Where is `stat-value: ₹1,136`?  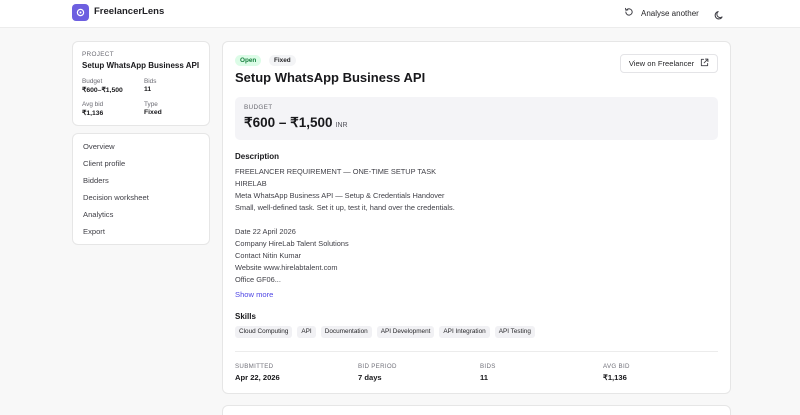
stat-value: ₹1,136 is located at coordinates (615, 377).